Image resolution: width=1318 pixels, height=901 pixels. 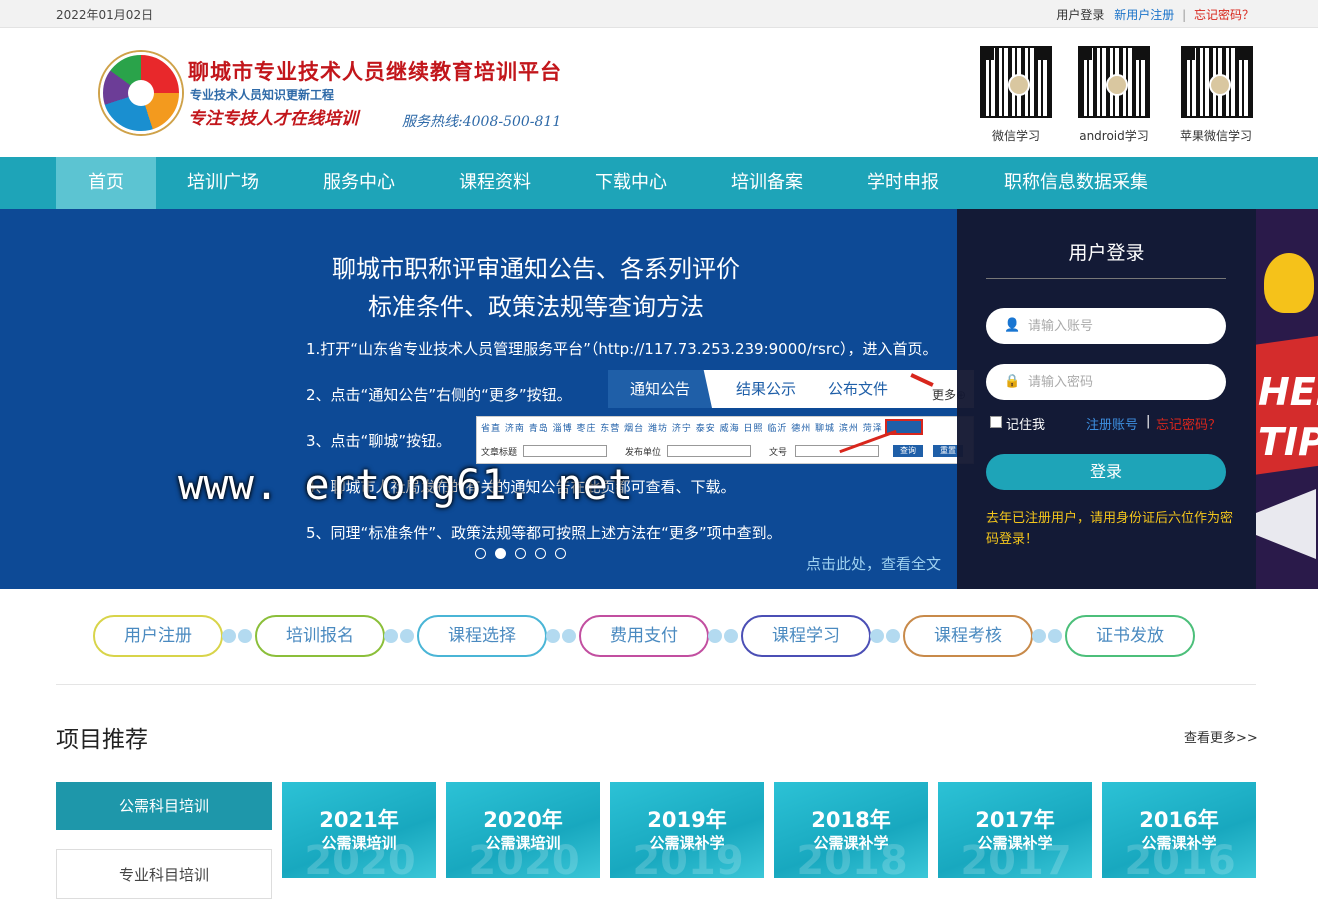 What do you see at coordinates (106, 183) in the screenshot?
I see `nav-home: 首页` at bounding box center [106, 183].